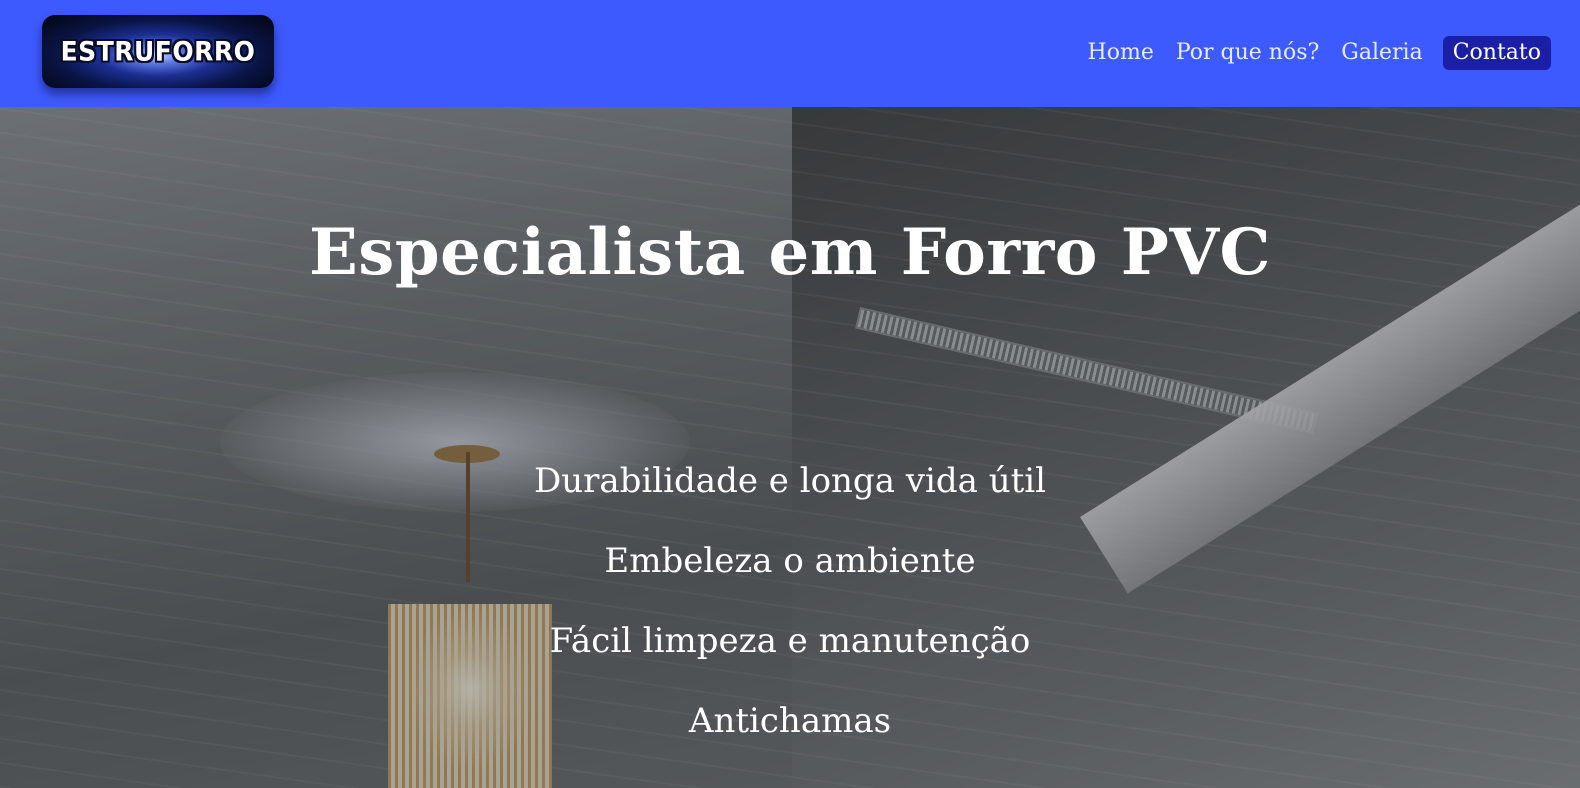  Describe the element at coordinates (1247, 53) in the screenshot. I see `nav-link-por-que-nos: Por que nós?` at that location.